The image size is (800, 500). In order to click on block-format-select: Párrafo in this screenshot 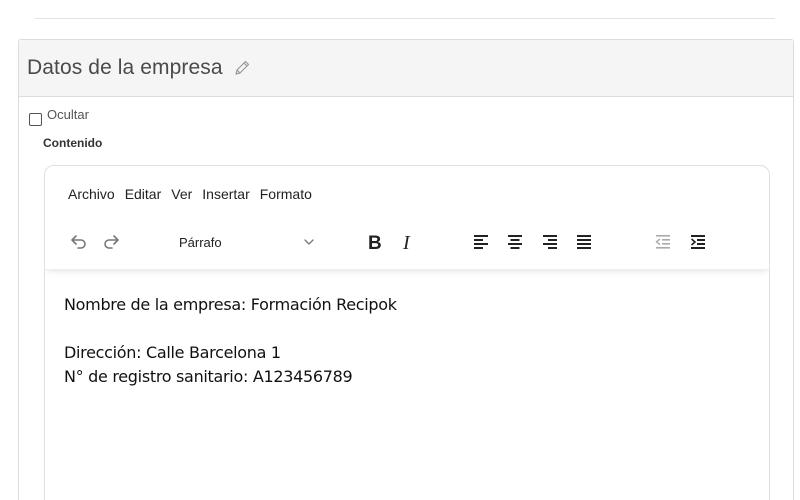, I will do `click(246, 242)`.